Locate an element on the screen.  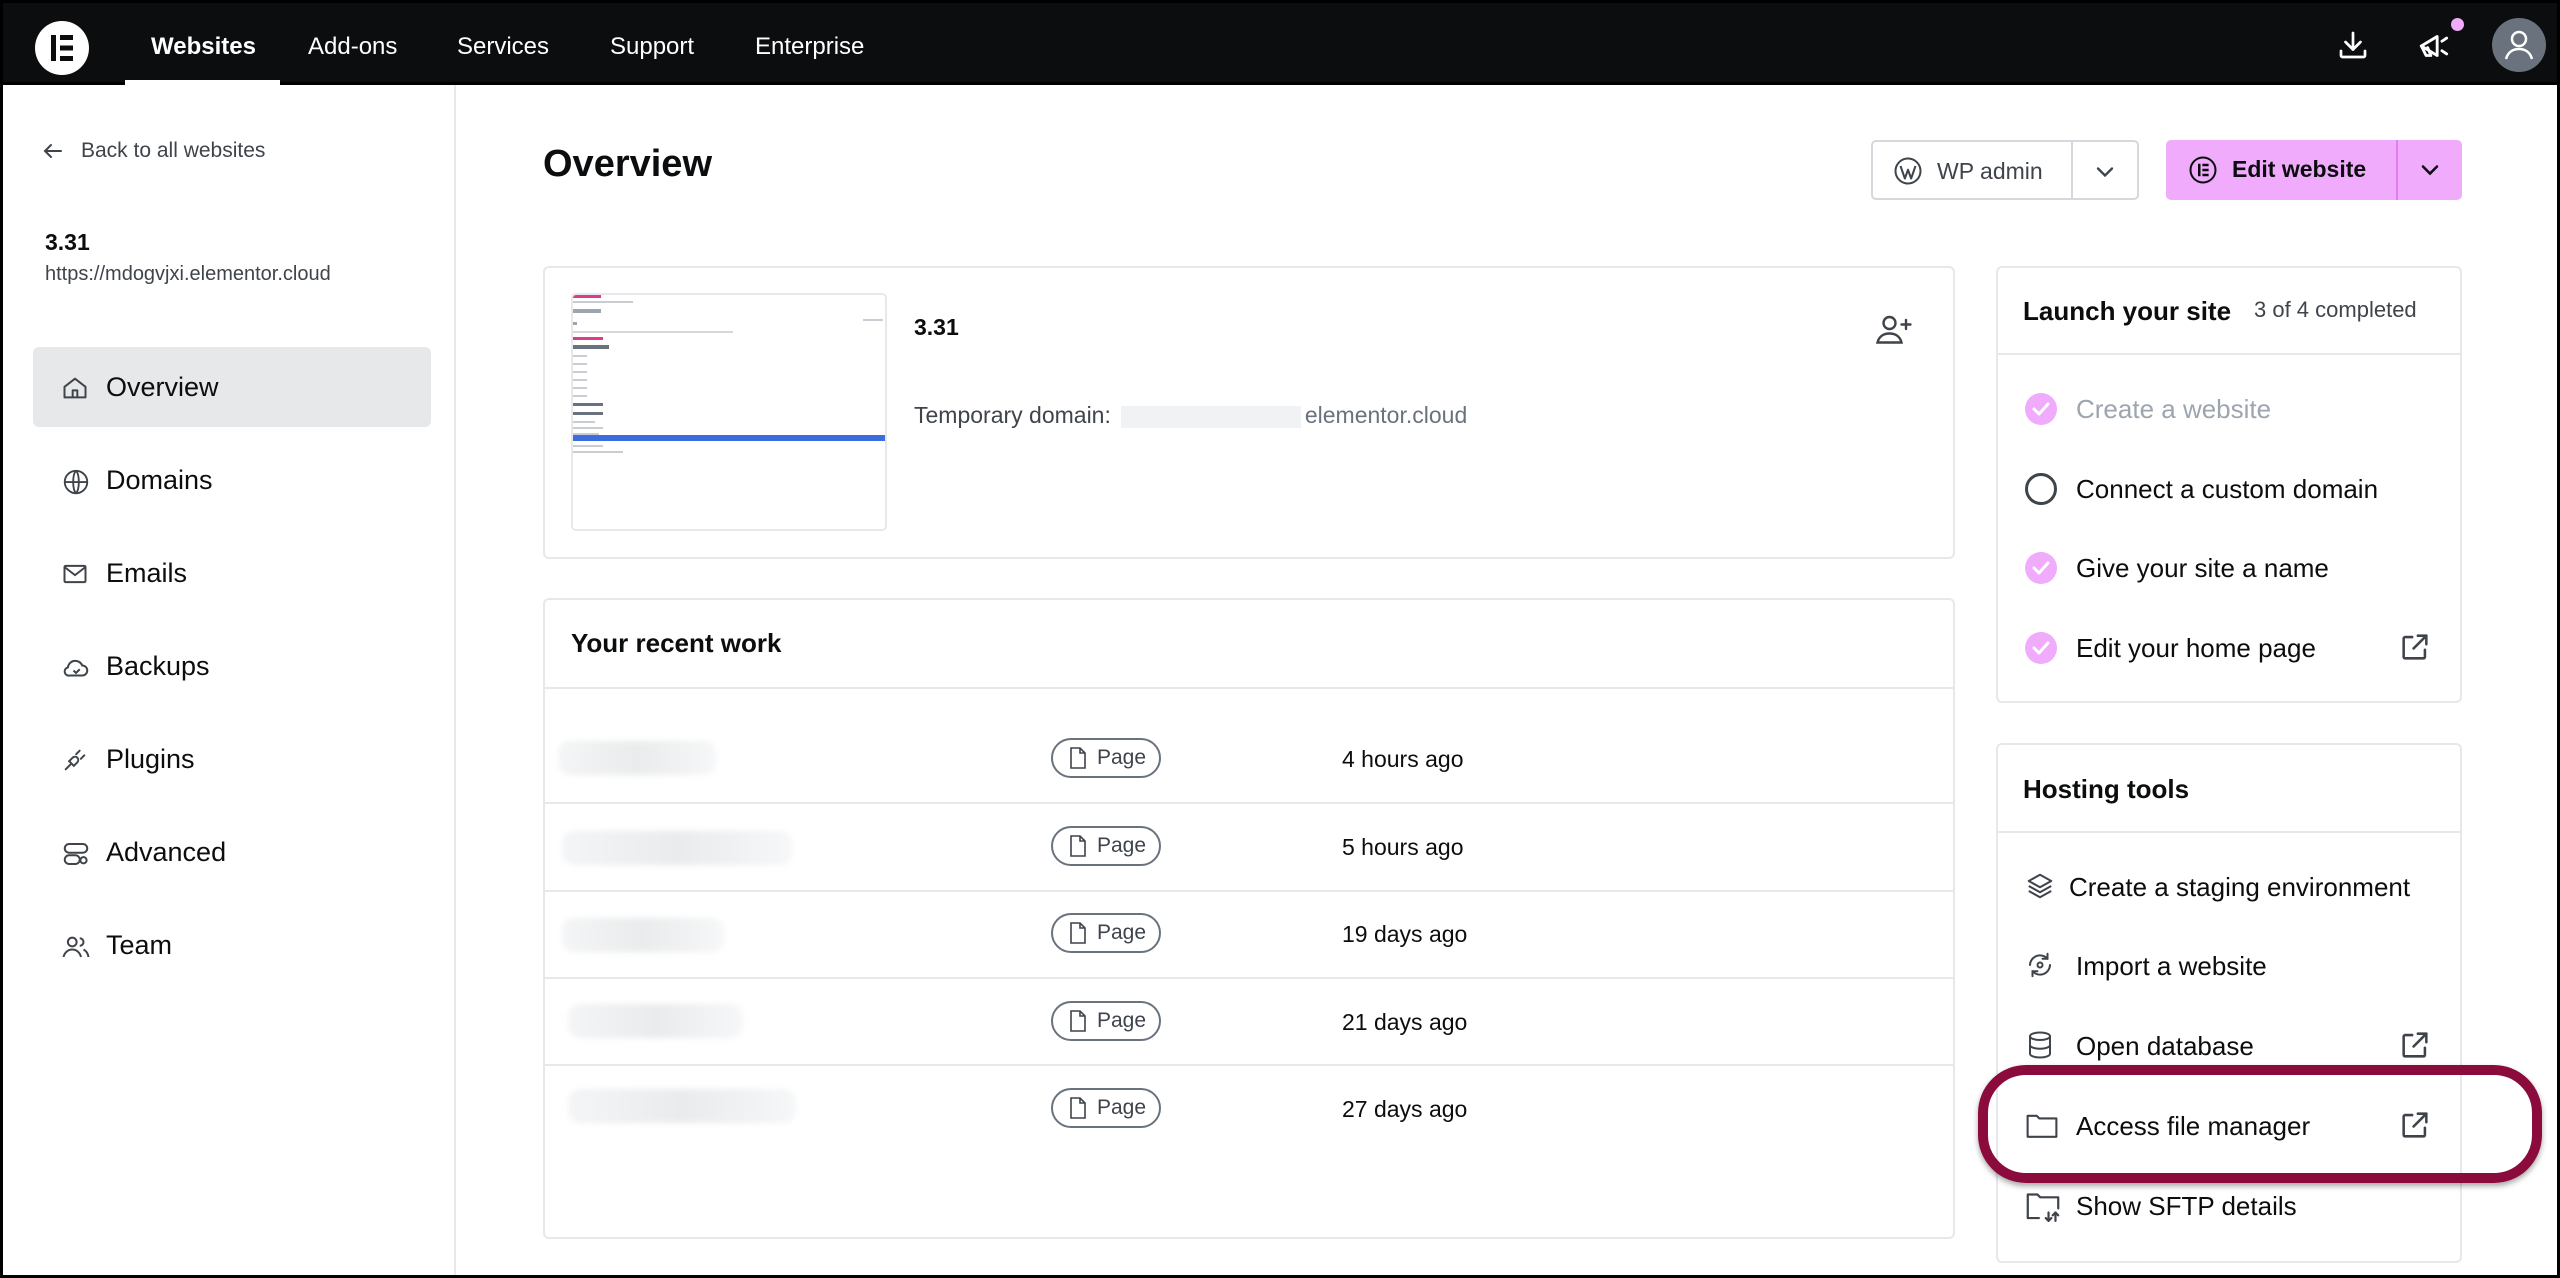
elementor-logo is located at coordinates (62, 48).